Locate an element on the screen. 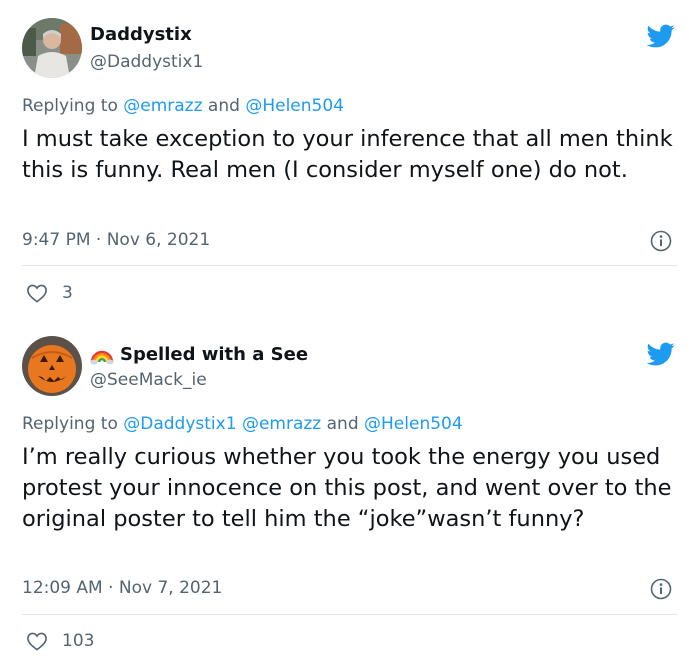 This screenshot has height=667, width=700. display-name: Daddystix is located at coordinates (141, 34).